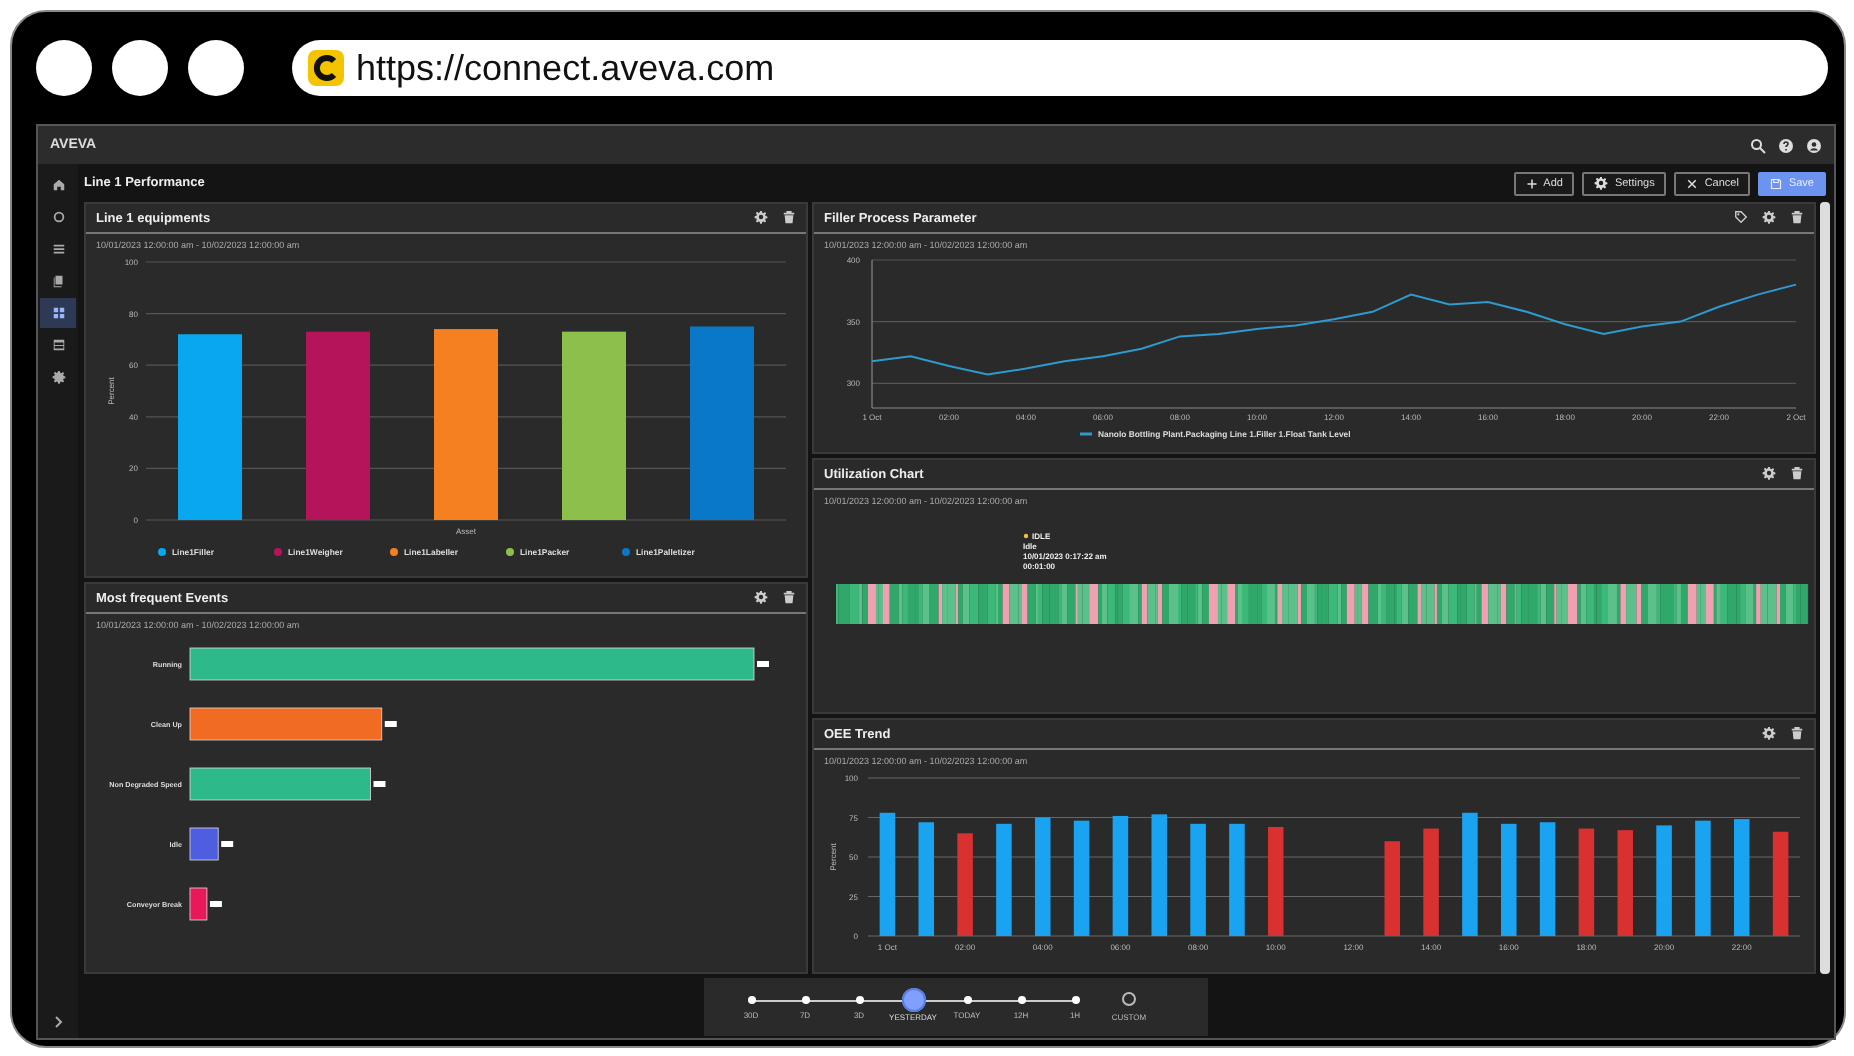 The image size is (1854, 1056). Describe the element at coordinates (58, 1022) in the screenshot. I see `chevron-icon` at that location.